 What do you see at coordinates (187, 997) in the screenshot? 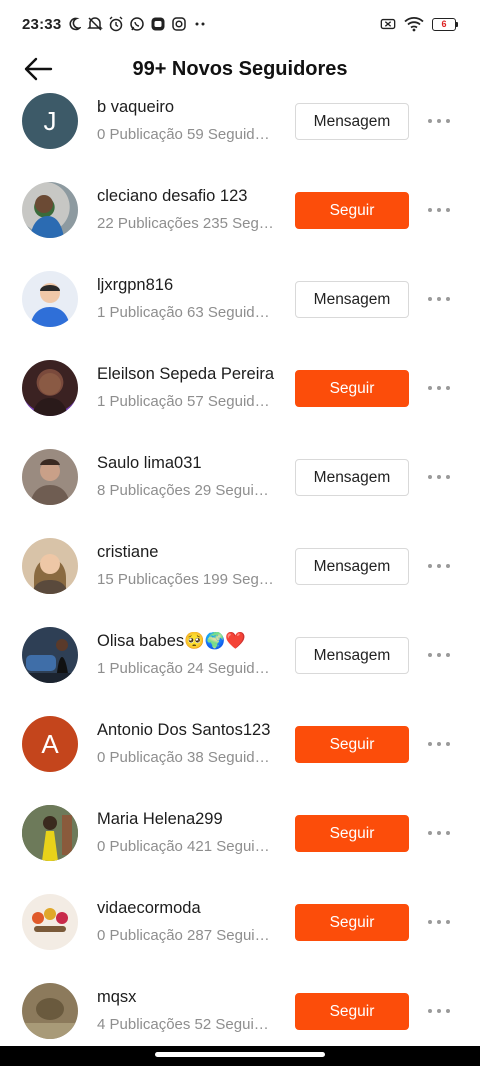
I see `follower-name: mqsx` at bounding box center [187, 997].